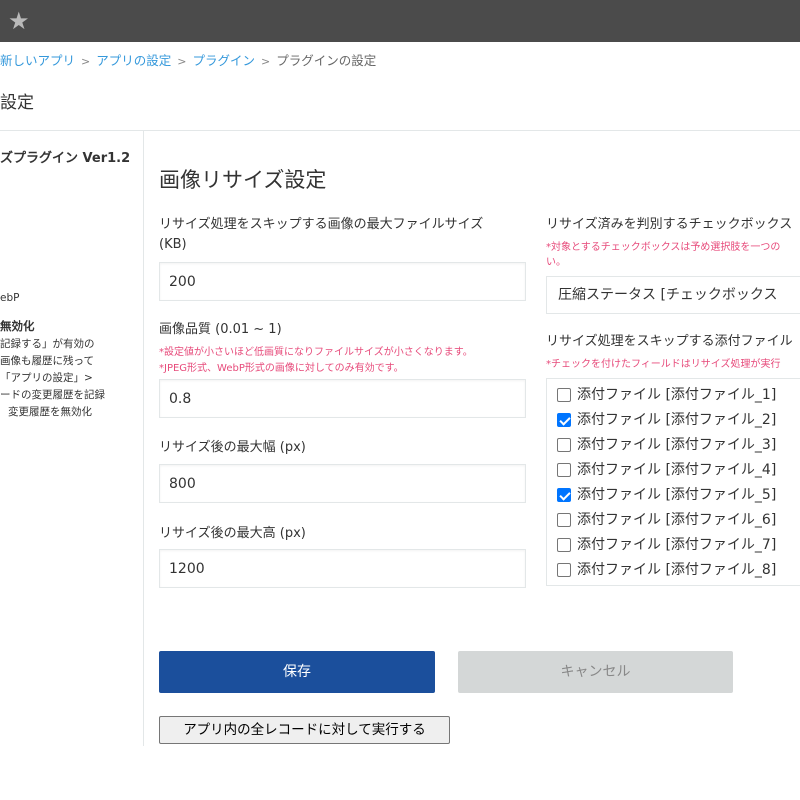  Describe the element at coordinates (663, 247) in the screenshot. I see `status-checkbox-note: *対象とするチェックボックスは予め選択肢を一つの` at that location.